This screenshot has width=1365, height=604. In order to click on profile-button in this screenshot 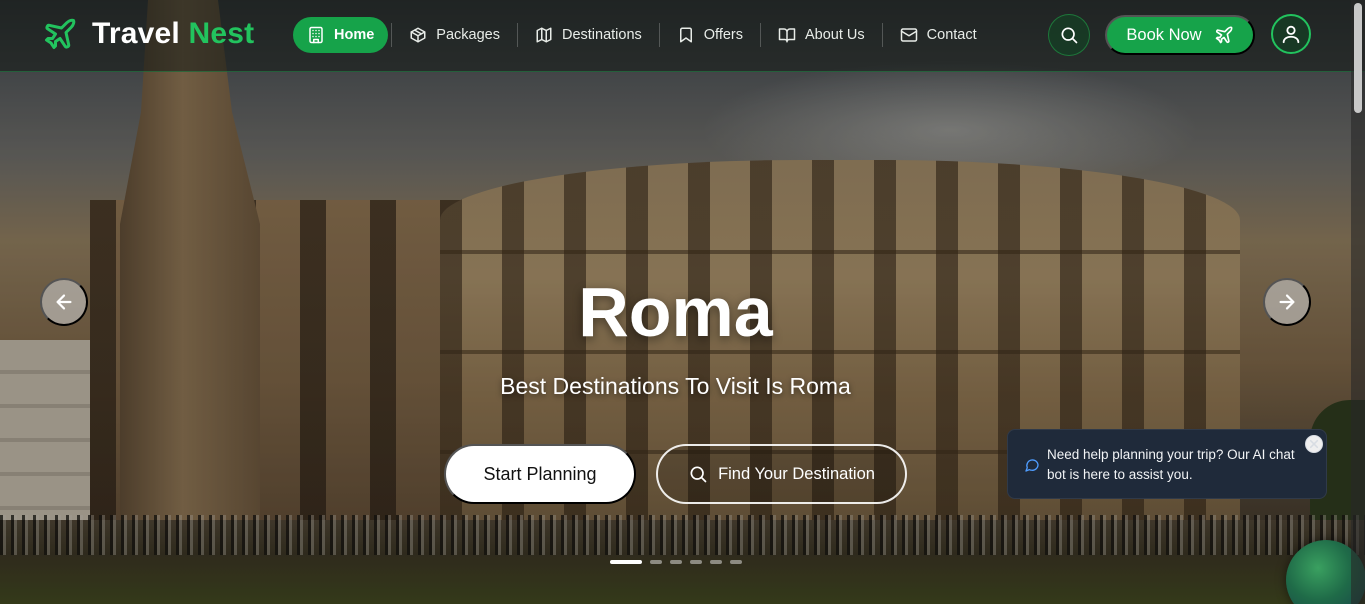, I will do `click(1291, 34)`.